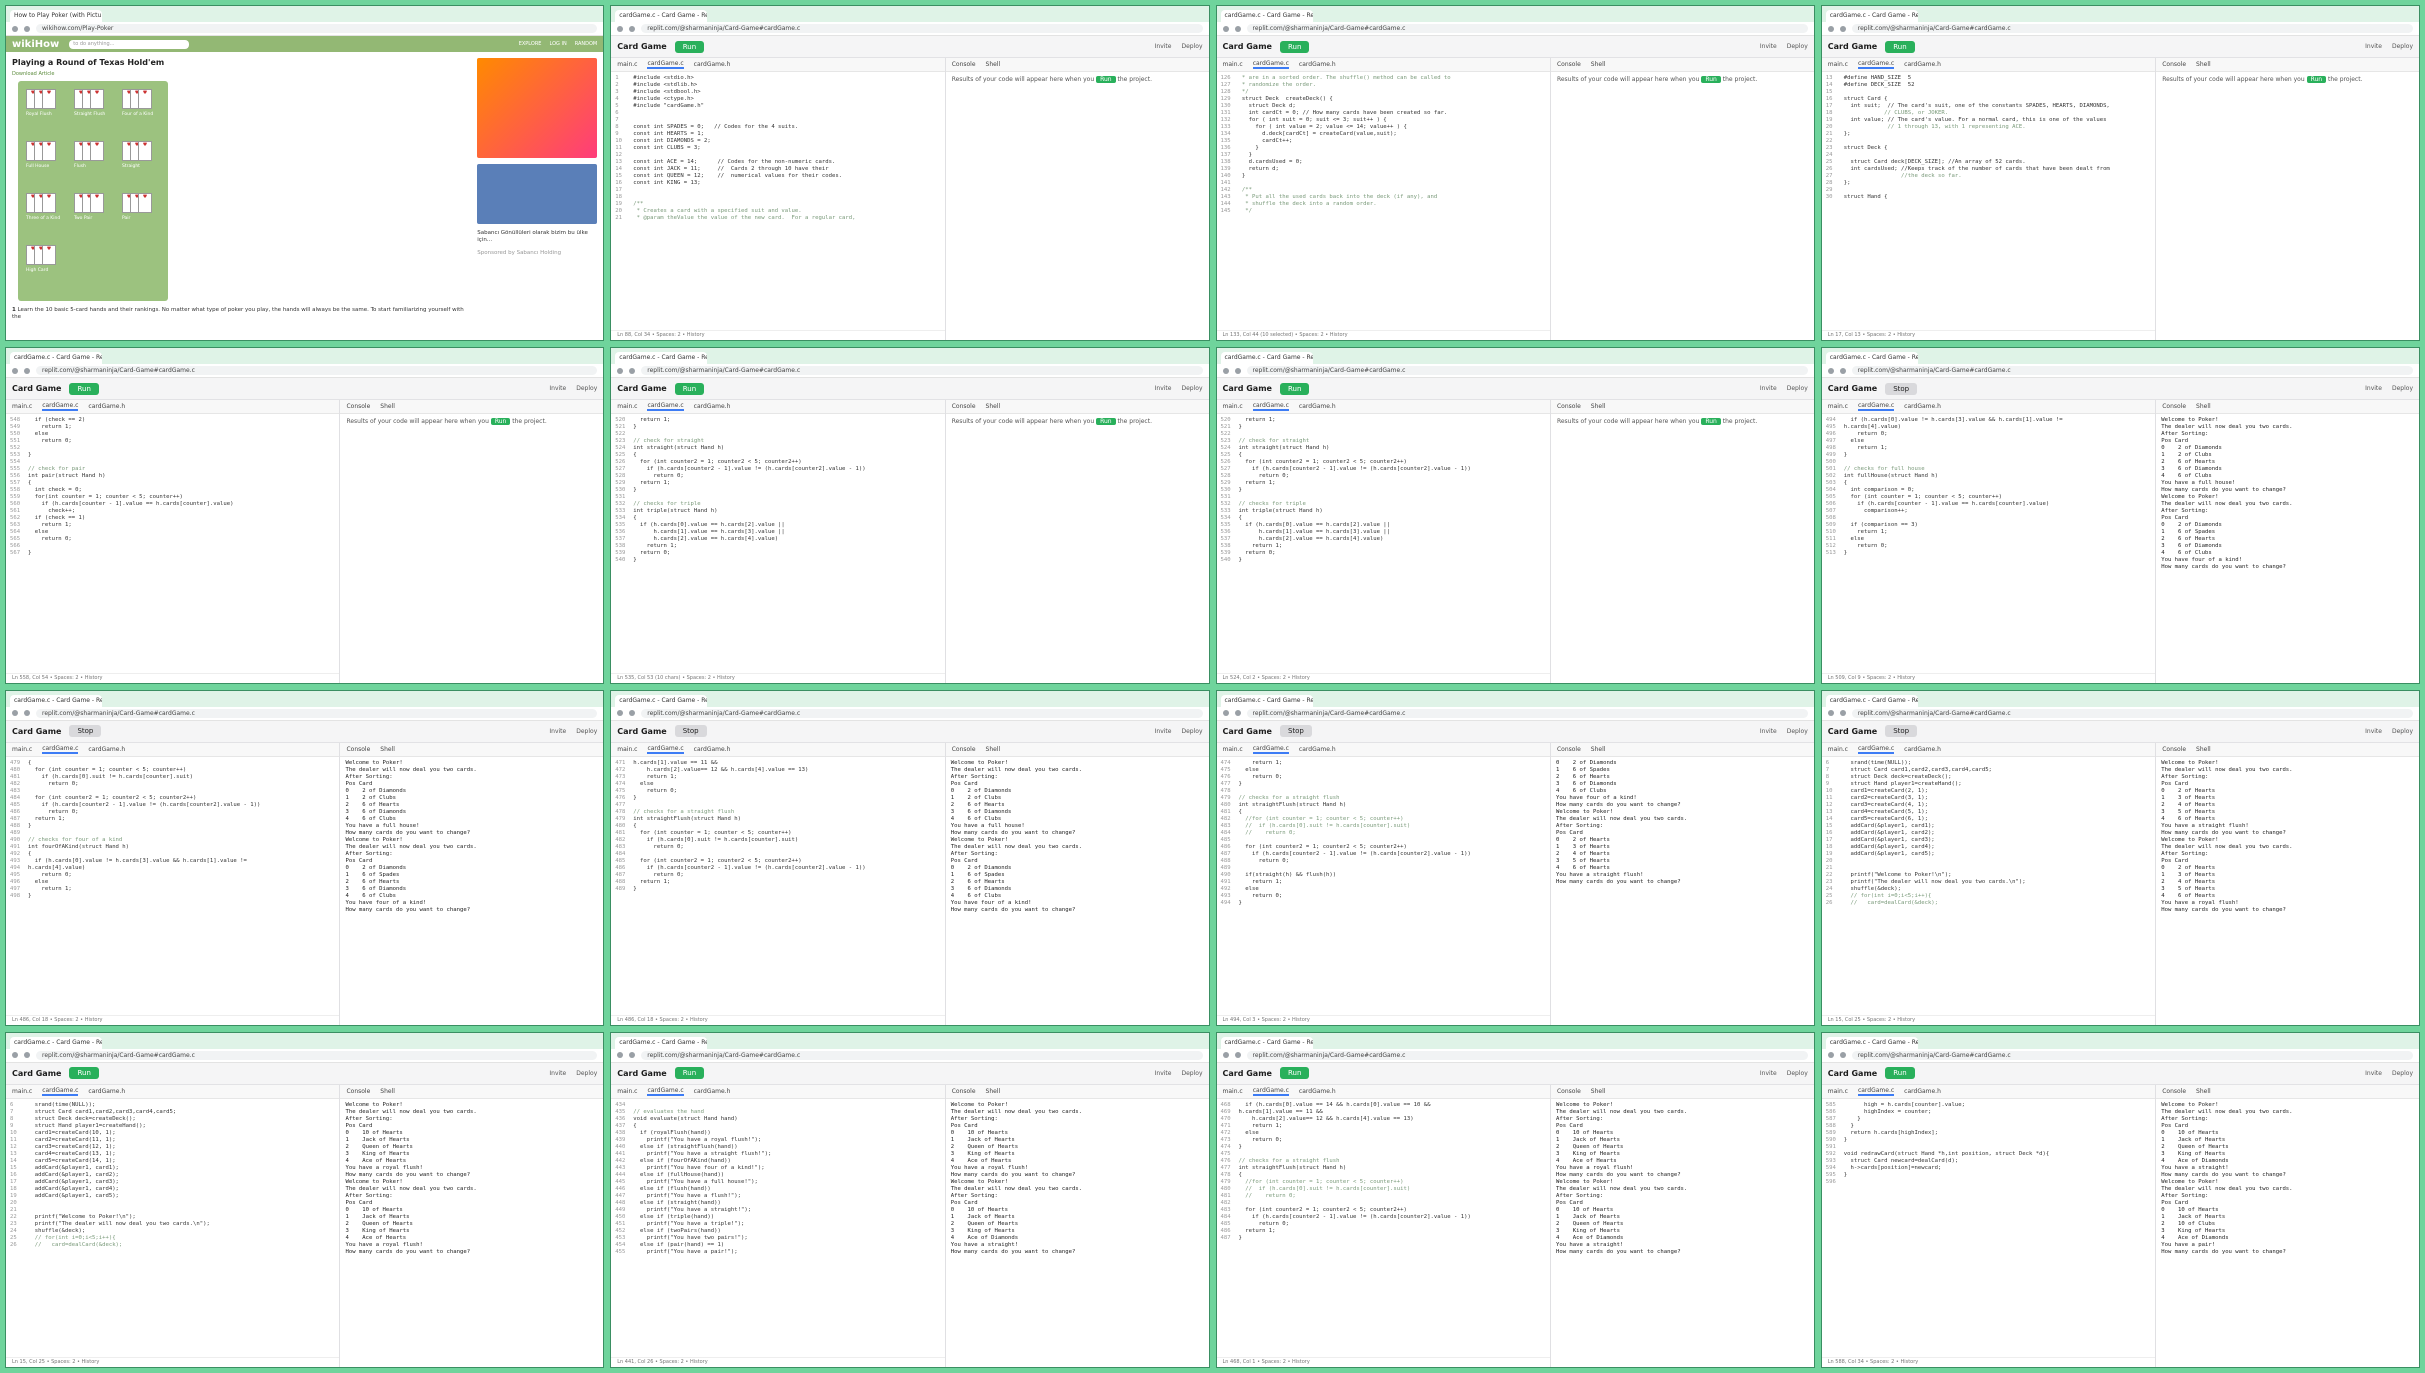  What do you see at coordinates (1847, 183) in the screenshot?
I see `code-text: };` at bounding box center [1847, 183].